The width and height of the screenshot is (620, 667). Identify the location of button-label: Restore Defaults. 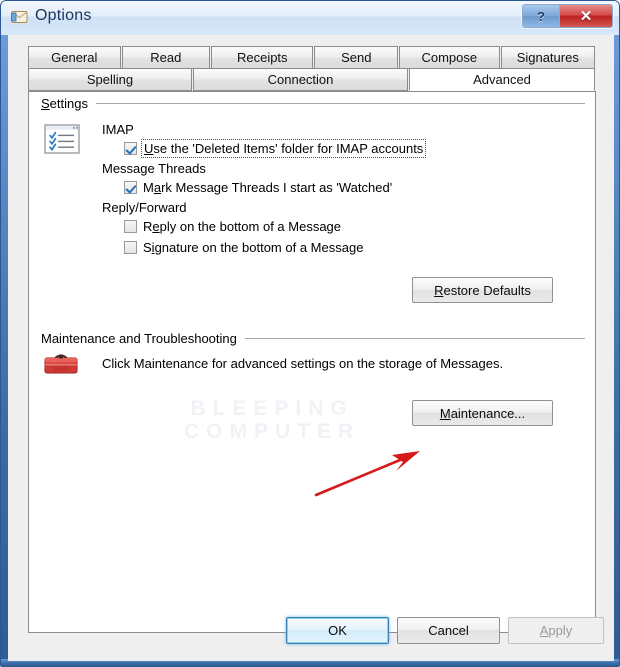
(482, 290).